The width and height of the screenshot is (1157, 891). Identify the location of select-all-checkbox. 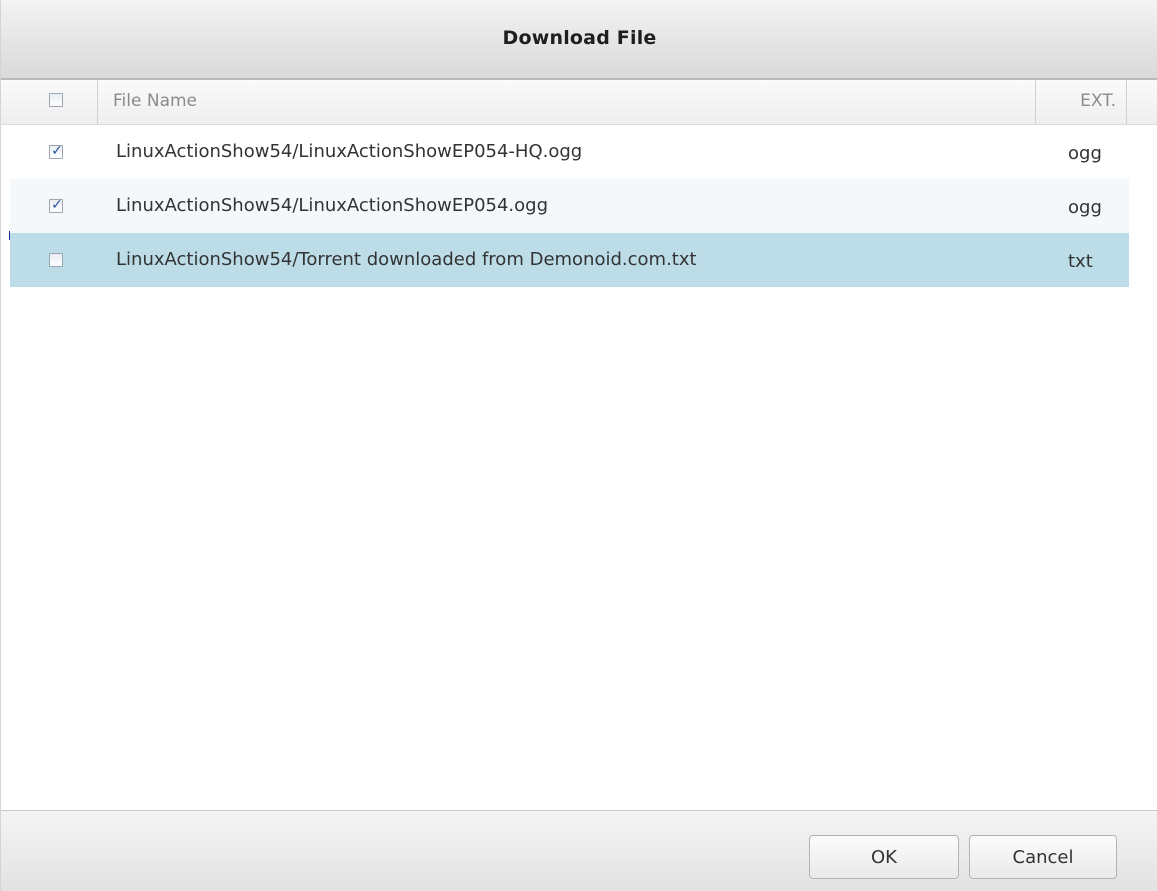
(56, 100).